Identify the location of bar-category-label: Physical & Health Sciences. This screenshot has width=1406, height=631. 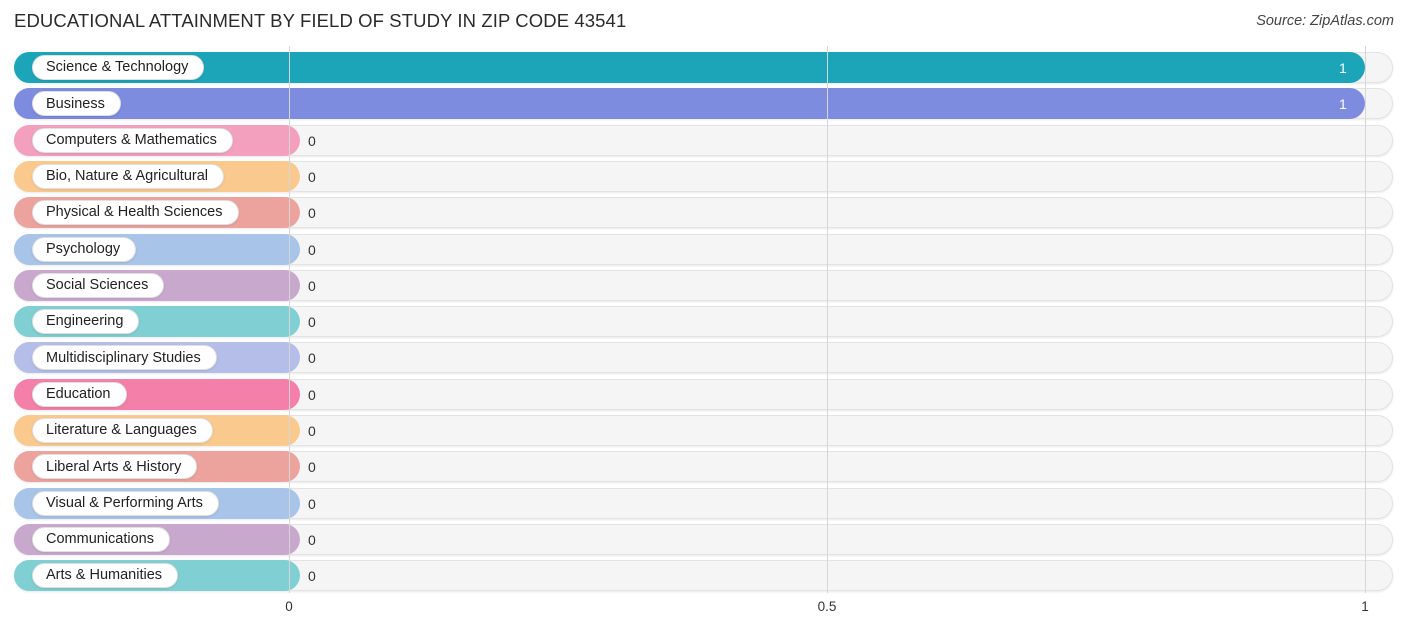
(135, 213).